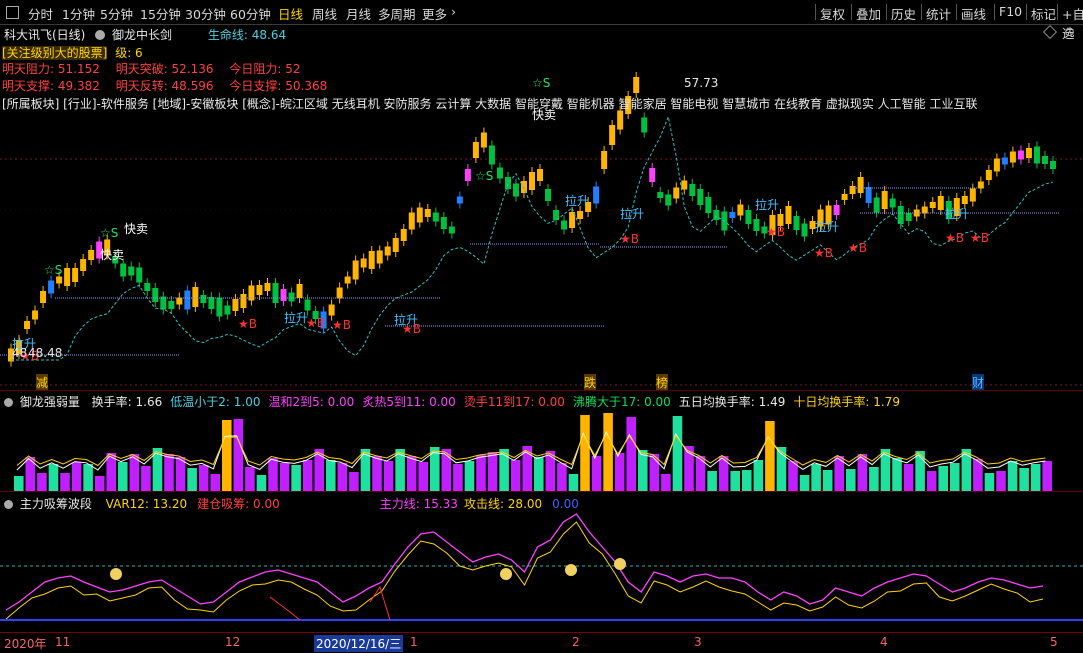 The image size is (1083, 653). I want to click on period-tab: 60分钟, so click(250, 13).